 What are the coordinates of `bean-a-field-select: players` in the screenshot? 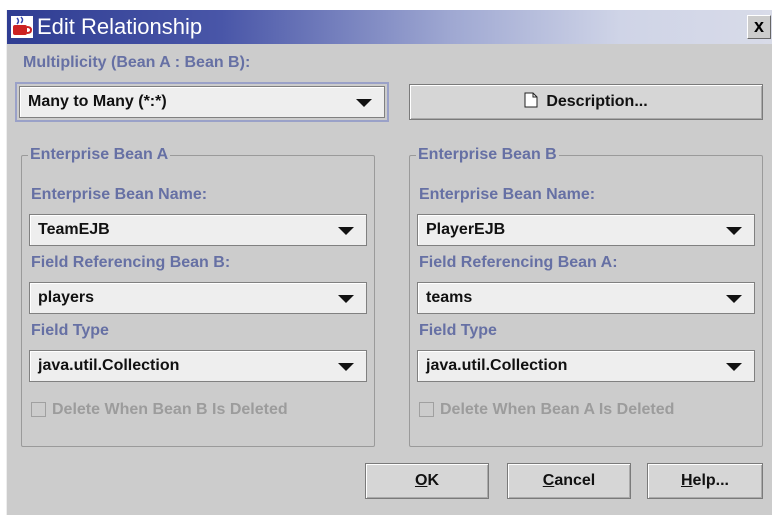 It's located at (198, 298).